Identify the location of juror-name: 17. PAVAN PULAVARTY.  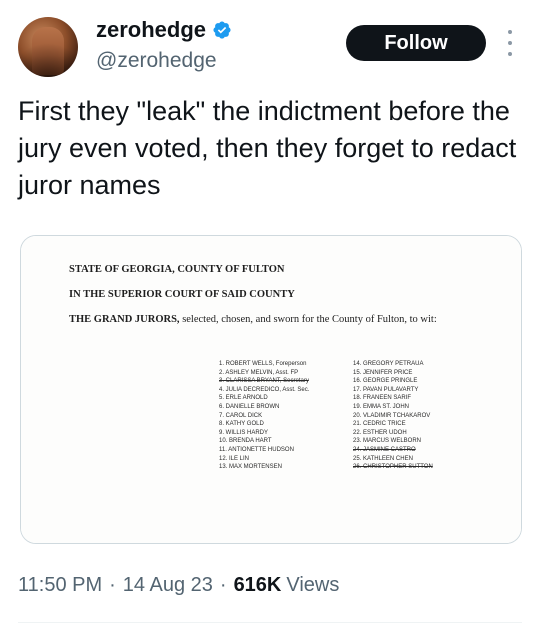
(386, 389).